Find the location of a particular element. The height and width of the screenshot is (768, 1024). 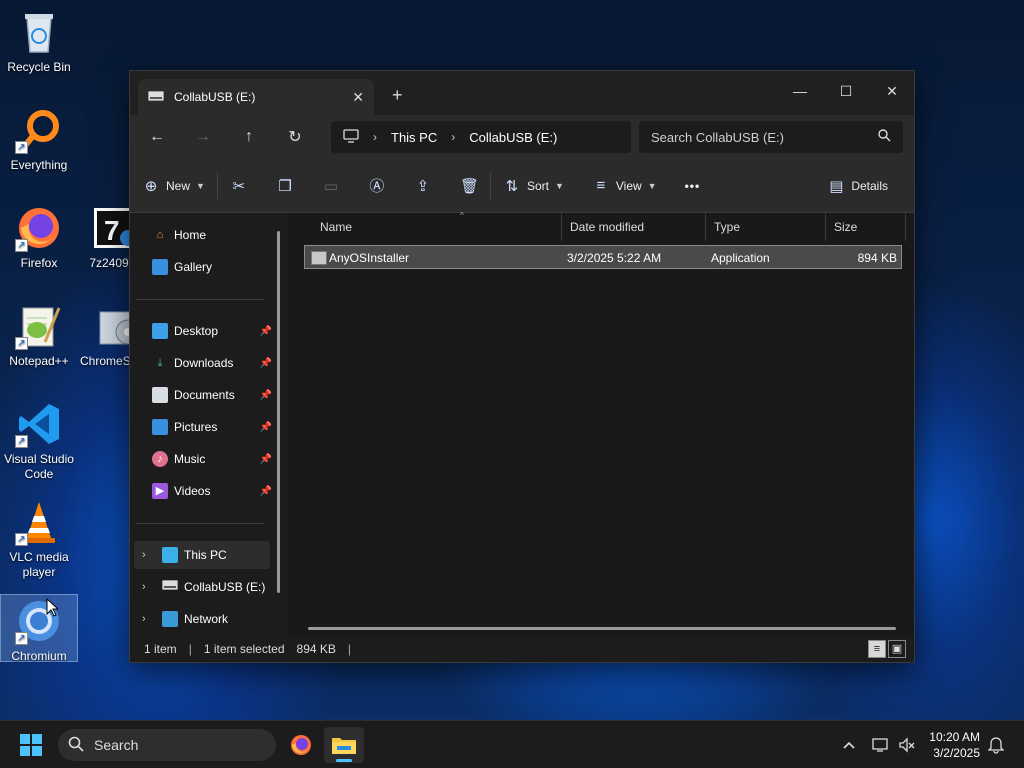

column-header-size: Size is located at coordinates (866, 227).